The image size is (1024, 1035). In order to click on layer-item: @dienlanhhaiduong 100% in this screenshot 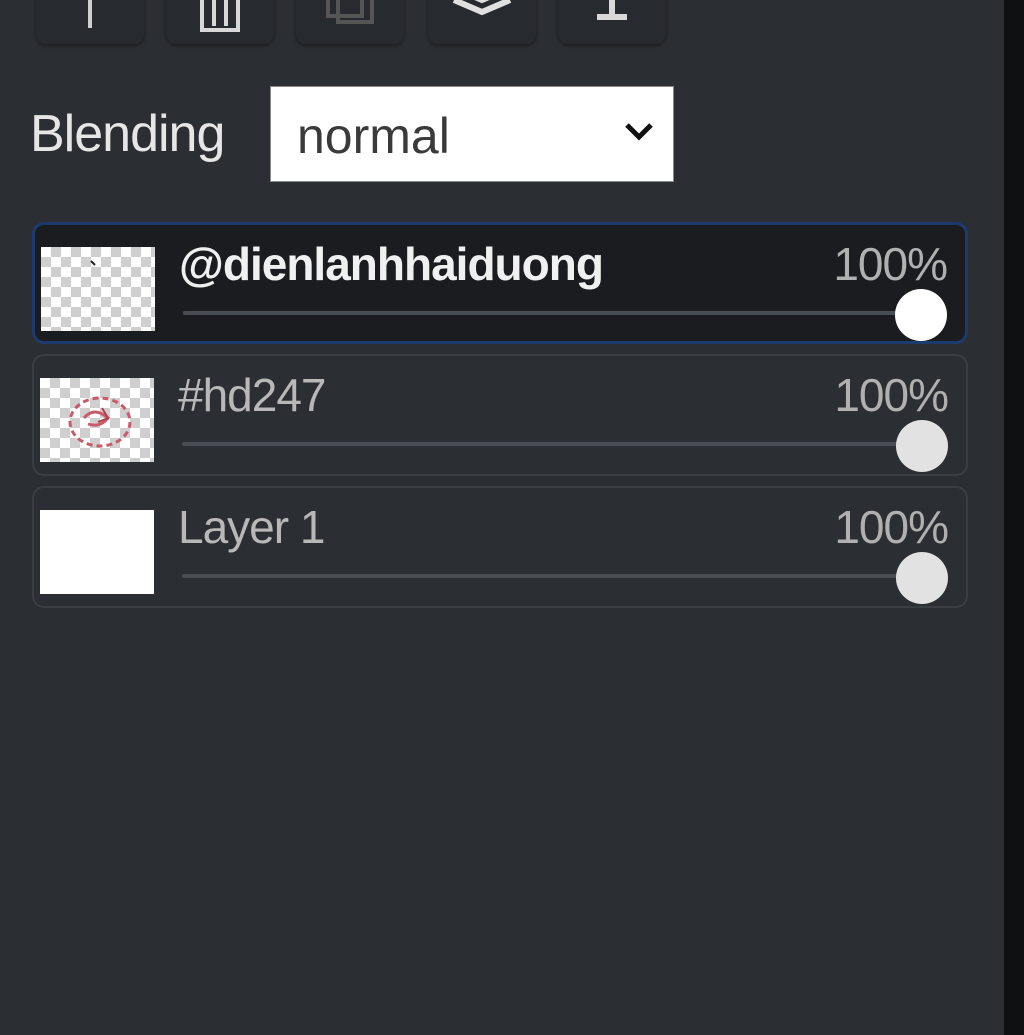, I will do `click(500, 283)`.